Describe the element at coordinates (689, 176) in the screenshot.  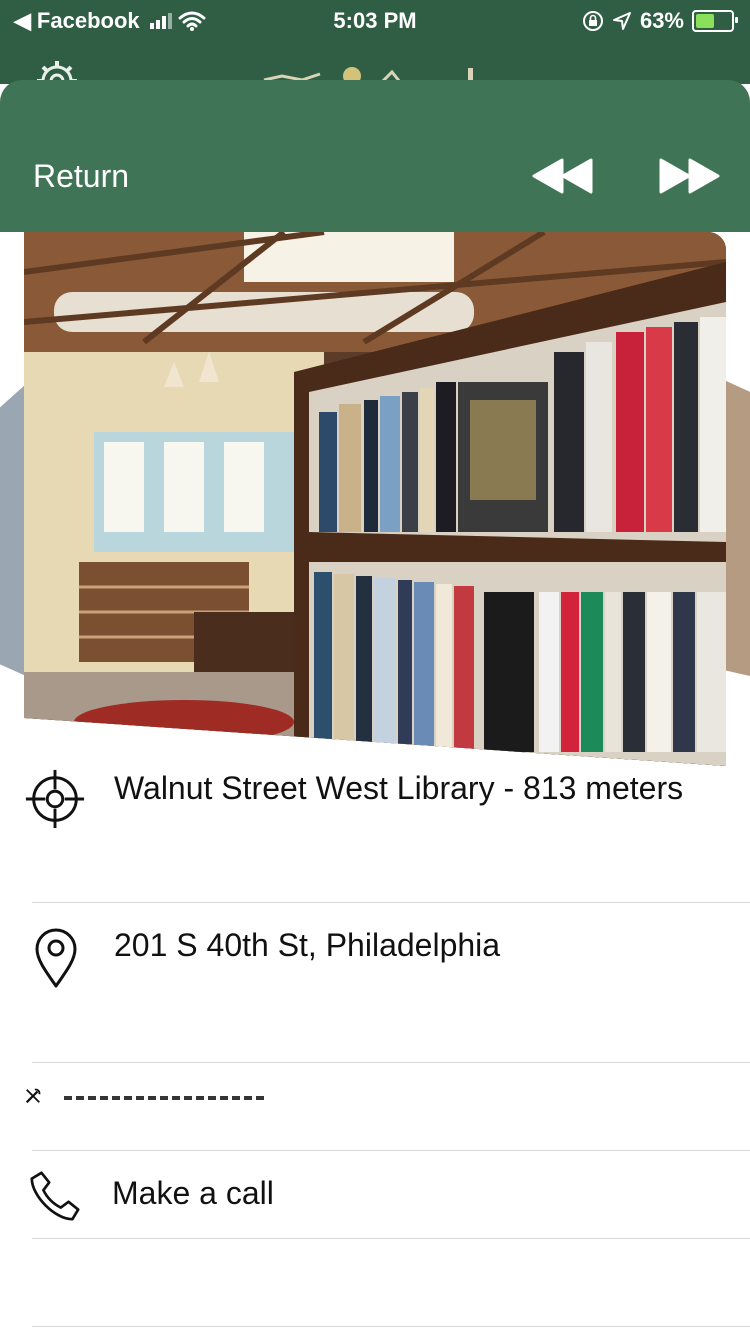
I see `fast-forward-icon` at that location.